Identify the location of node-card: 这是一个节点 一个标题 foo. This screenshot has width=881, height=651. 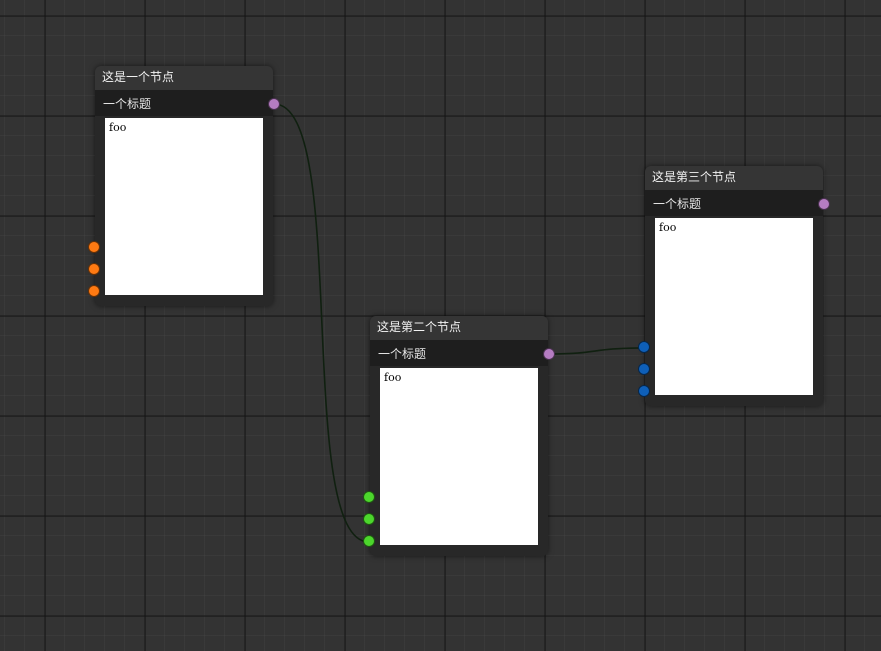
(184, 186).